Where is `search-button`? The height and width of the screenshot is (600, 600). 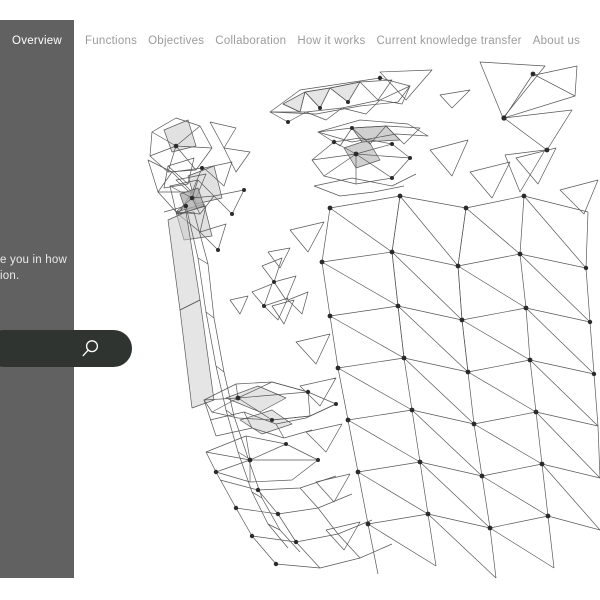
search-button is located at coordinates (66, 348).